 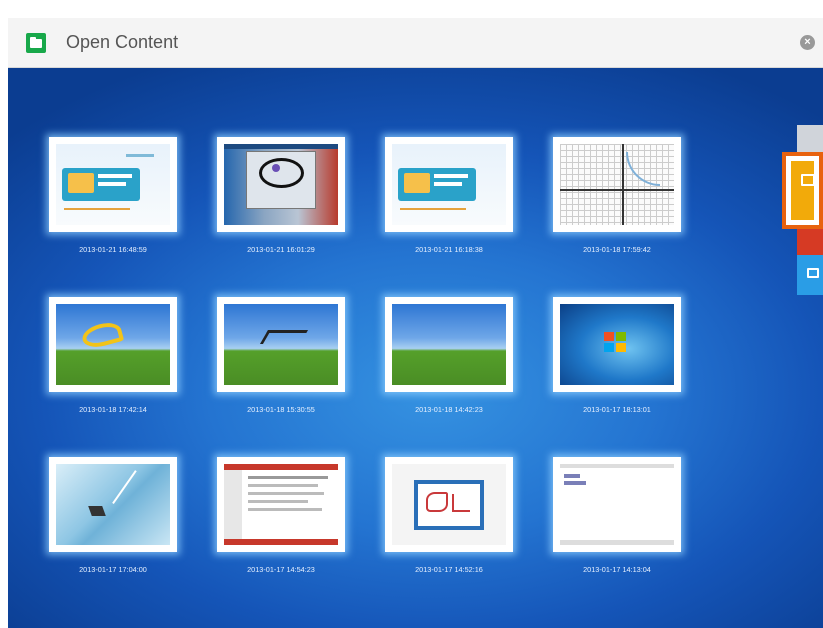 I want to click on content-item: 2013-01-17 14:54:23, so click(x=281, y=522).